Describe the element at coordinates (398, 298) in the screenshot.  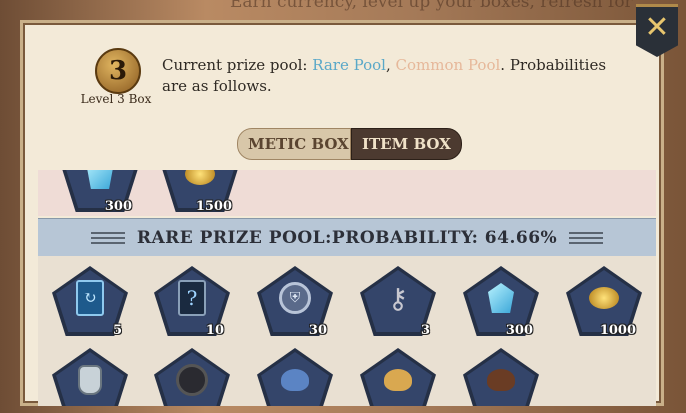
I see `key-icon: ⚷` at that location.